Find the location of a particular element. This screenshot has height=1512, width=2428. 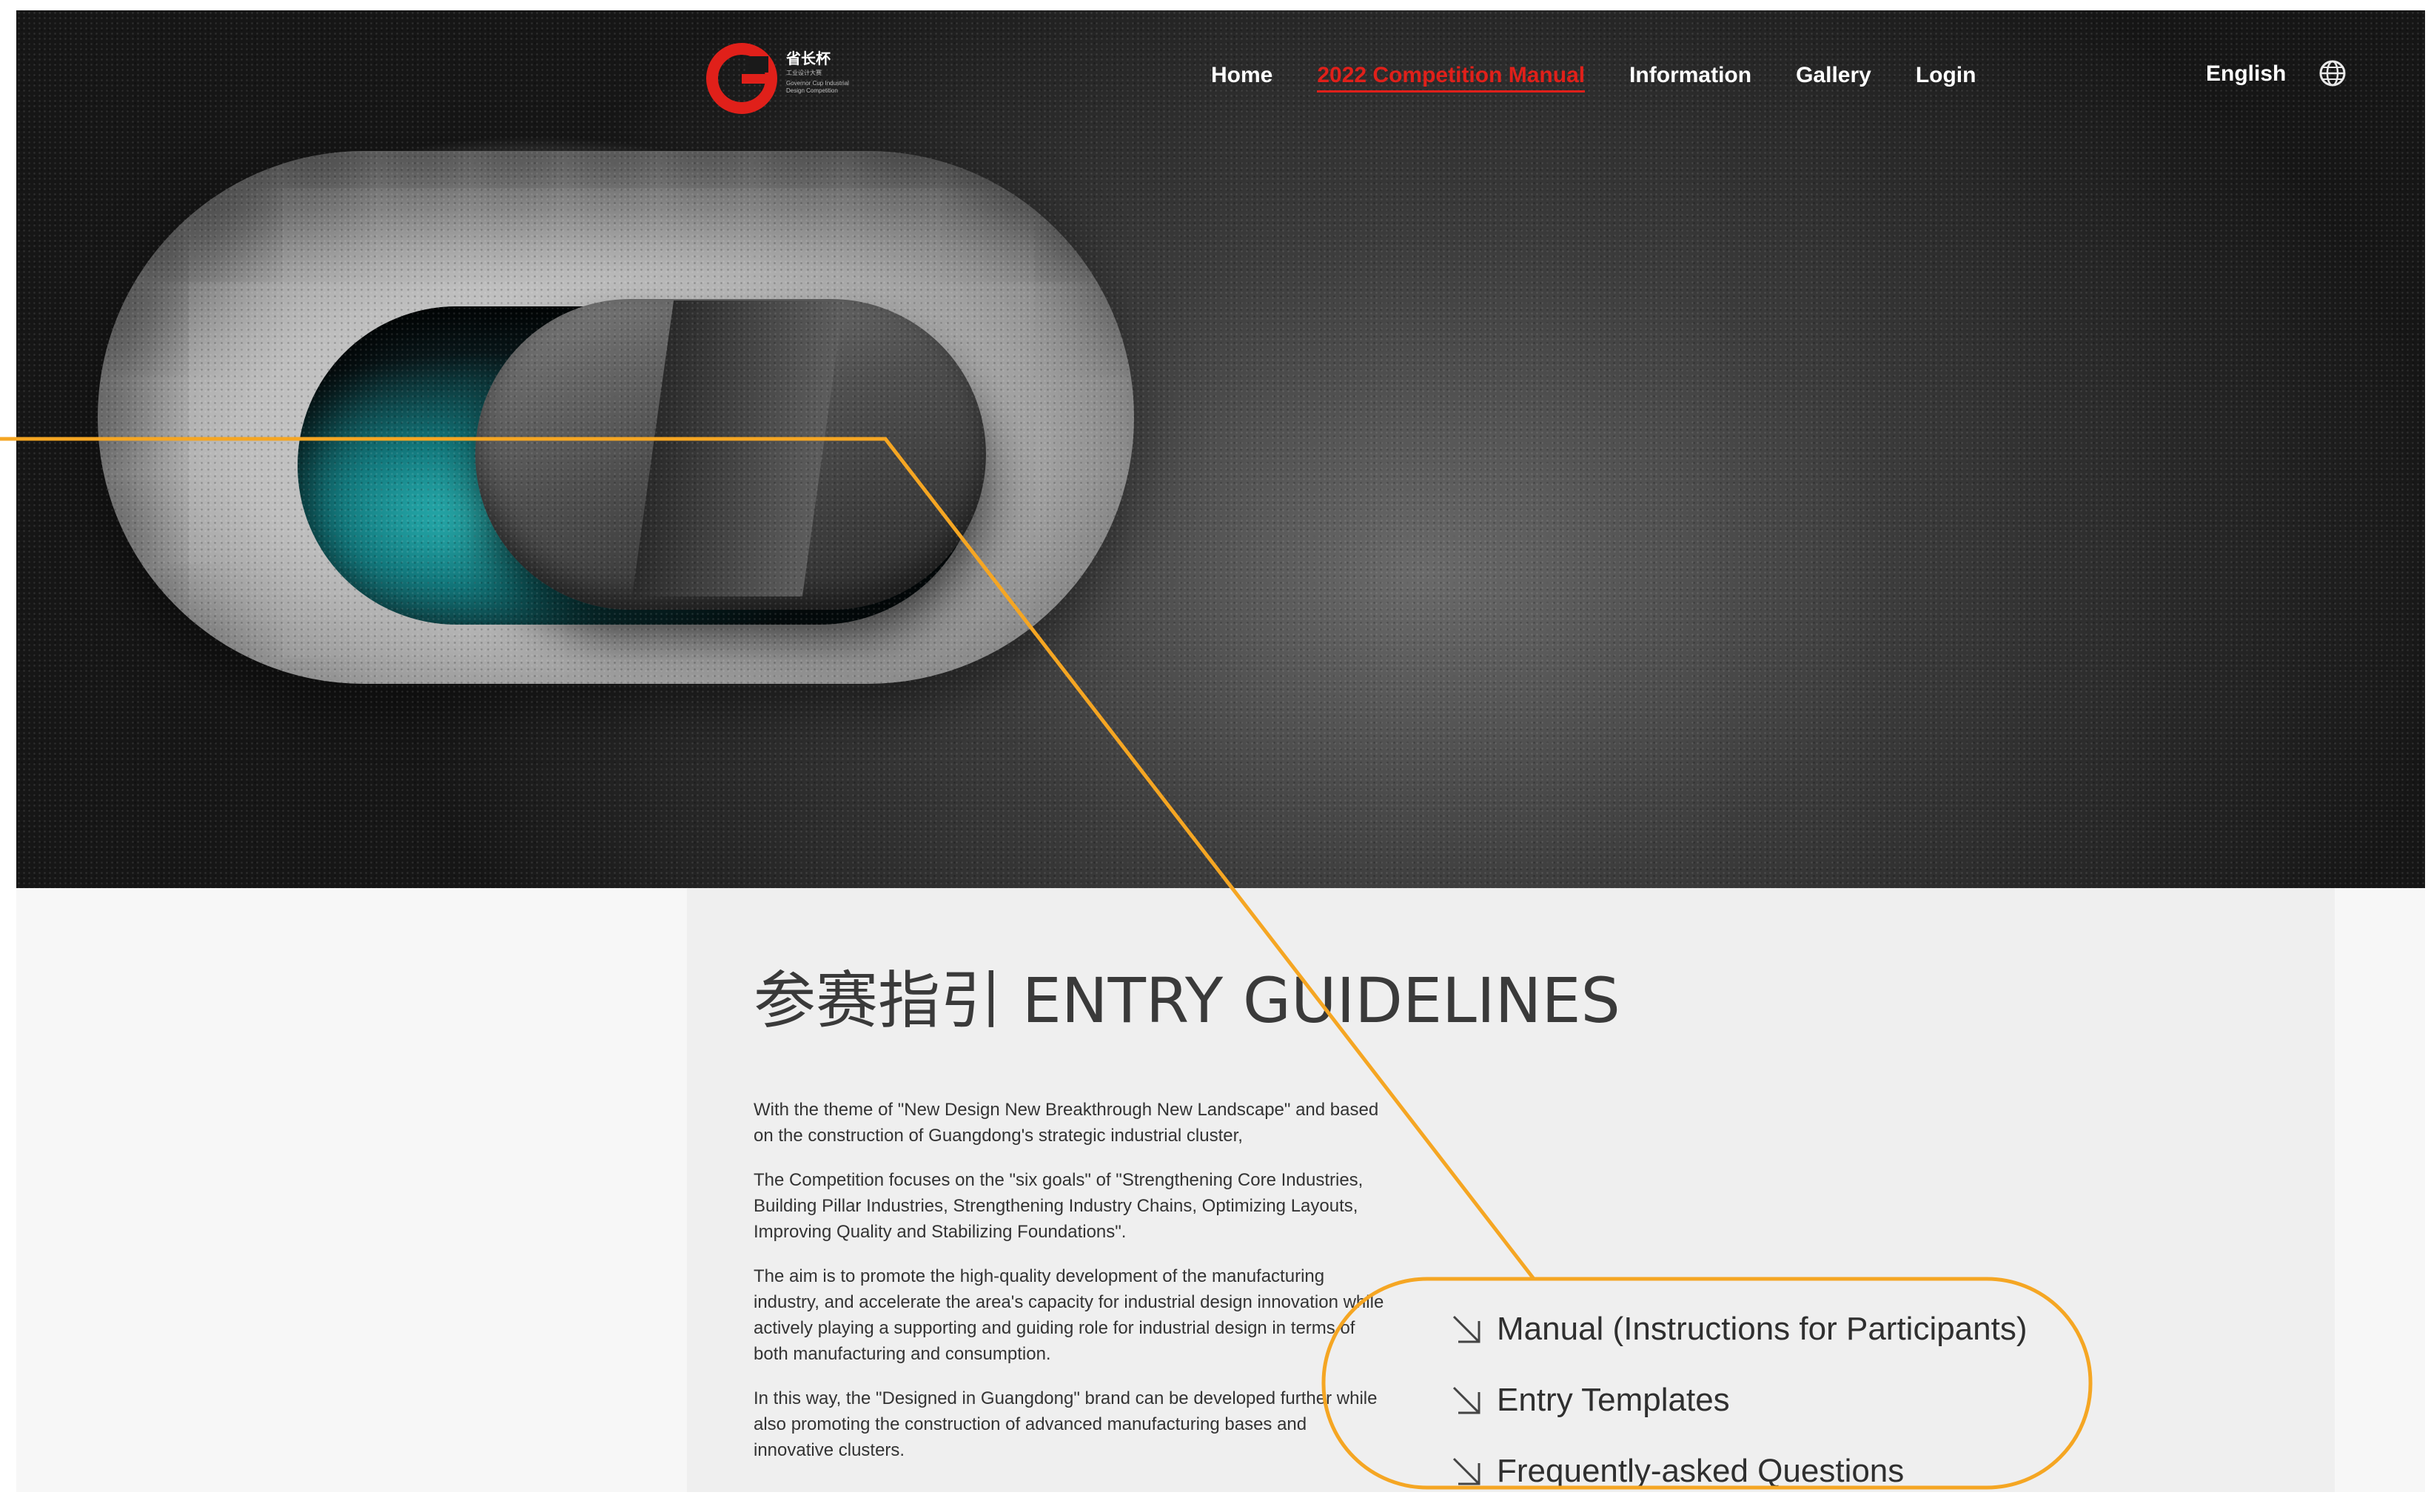

link-manual: Manual (Instructions for Participants) is located at coordinates (1738, 1329).